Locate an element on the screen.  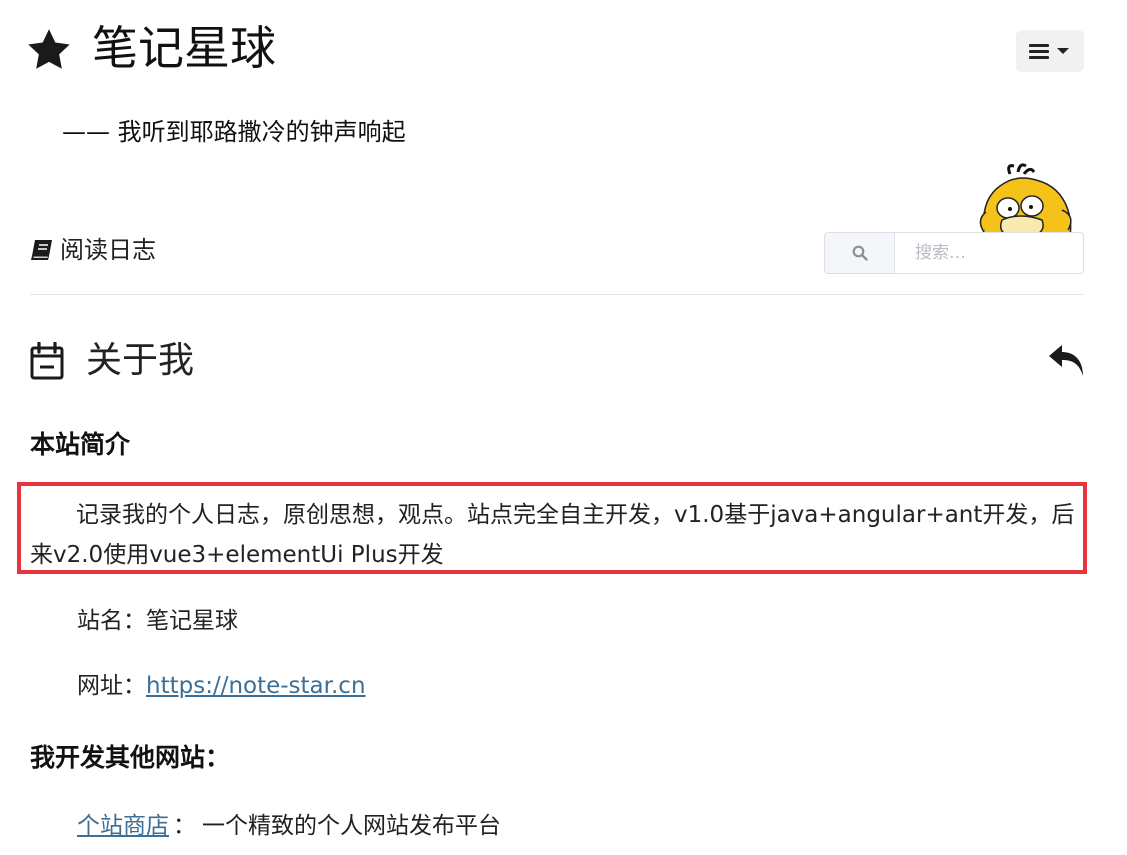
search-box is located at coordinates (954, 253).